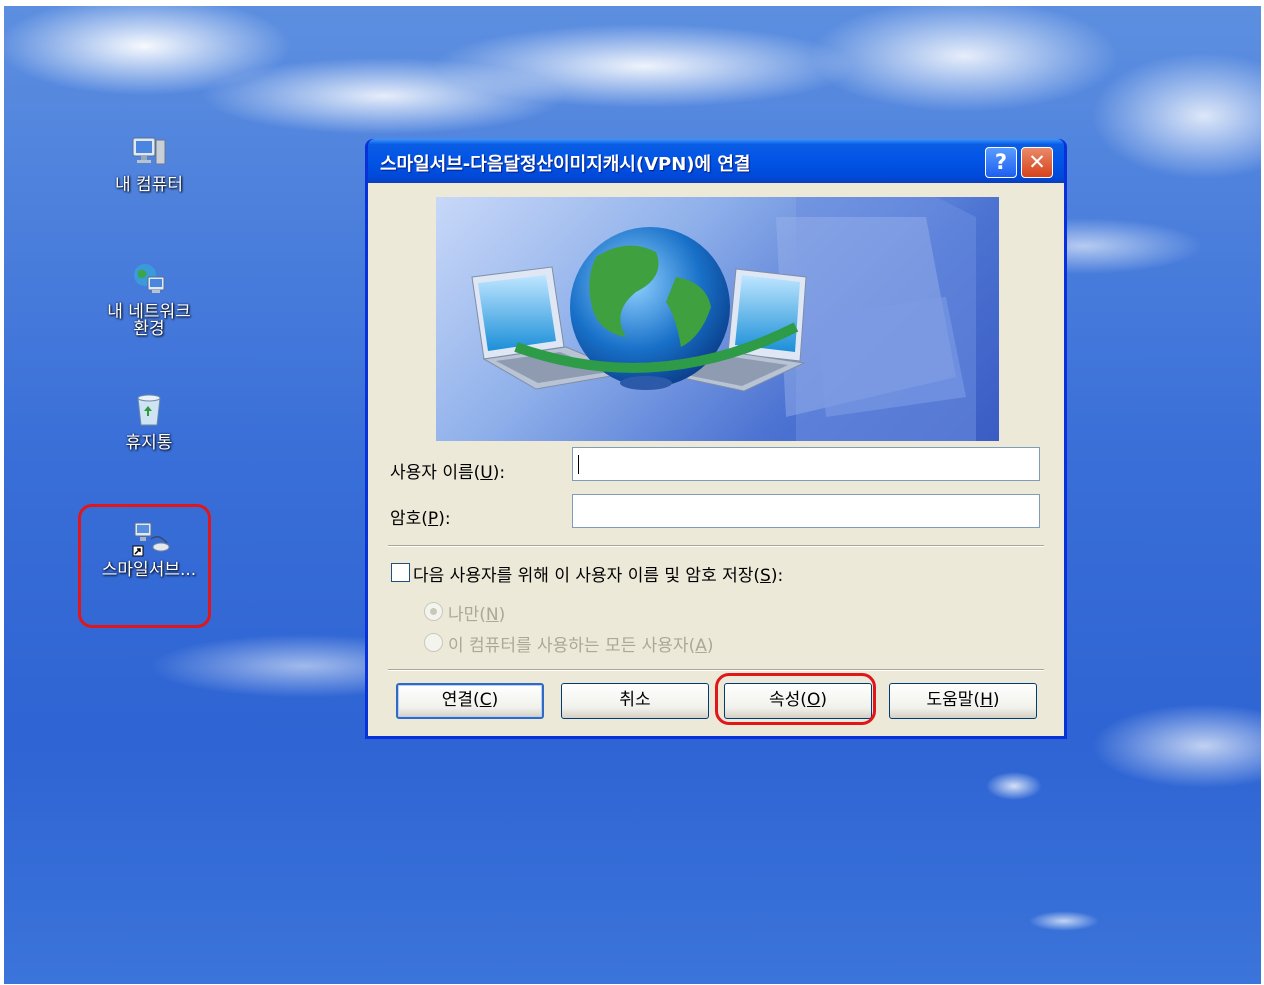 This screenshot has height=985, width=1264. What do you see at coordinates (806, 464) in the screenshot?
I see `username-field` at bounding box center [806, 464].